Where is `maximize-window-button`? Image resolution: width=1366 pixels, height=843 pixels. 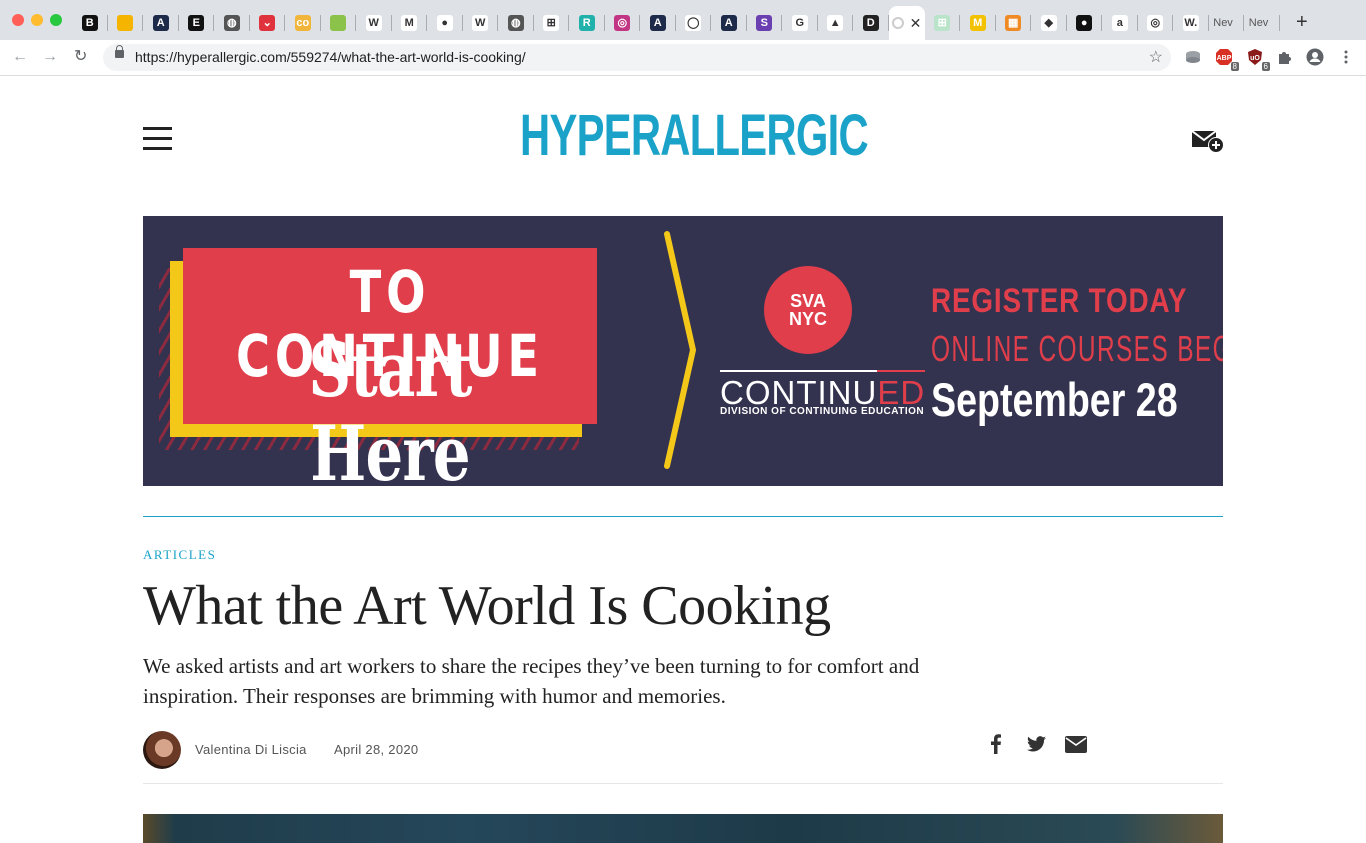
maximize-window-button is located at coordinates (56, 20).